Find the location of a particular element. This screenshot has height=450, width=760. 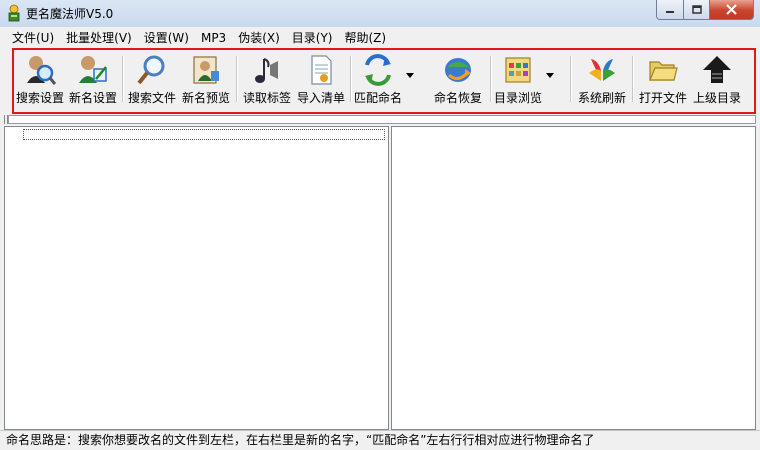

rename-settings-button: 新名设置 is located at coordinates (93, 79).